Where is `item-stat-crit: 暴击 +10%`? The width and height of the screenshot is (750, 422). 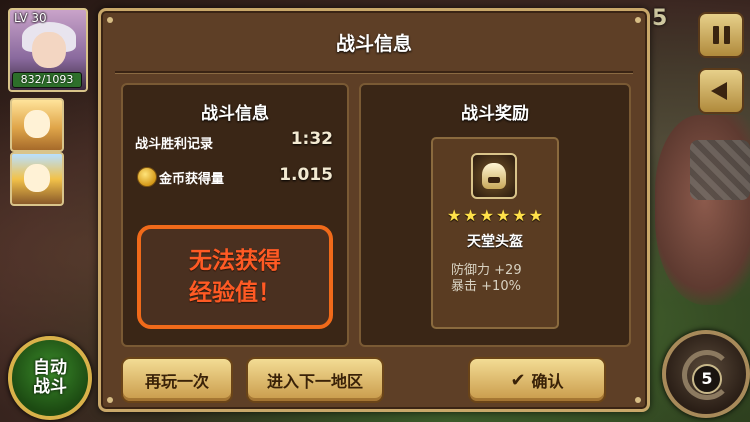
item-stat-crit: 暴击 +10% is located at coordinates (486, 286).